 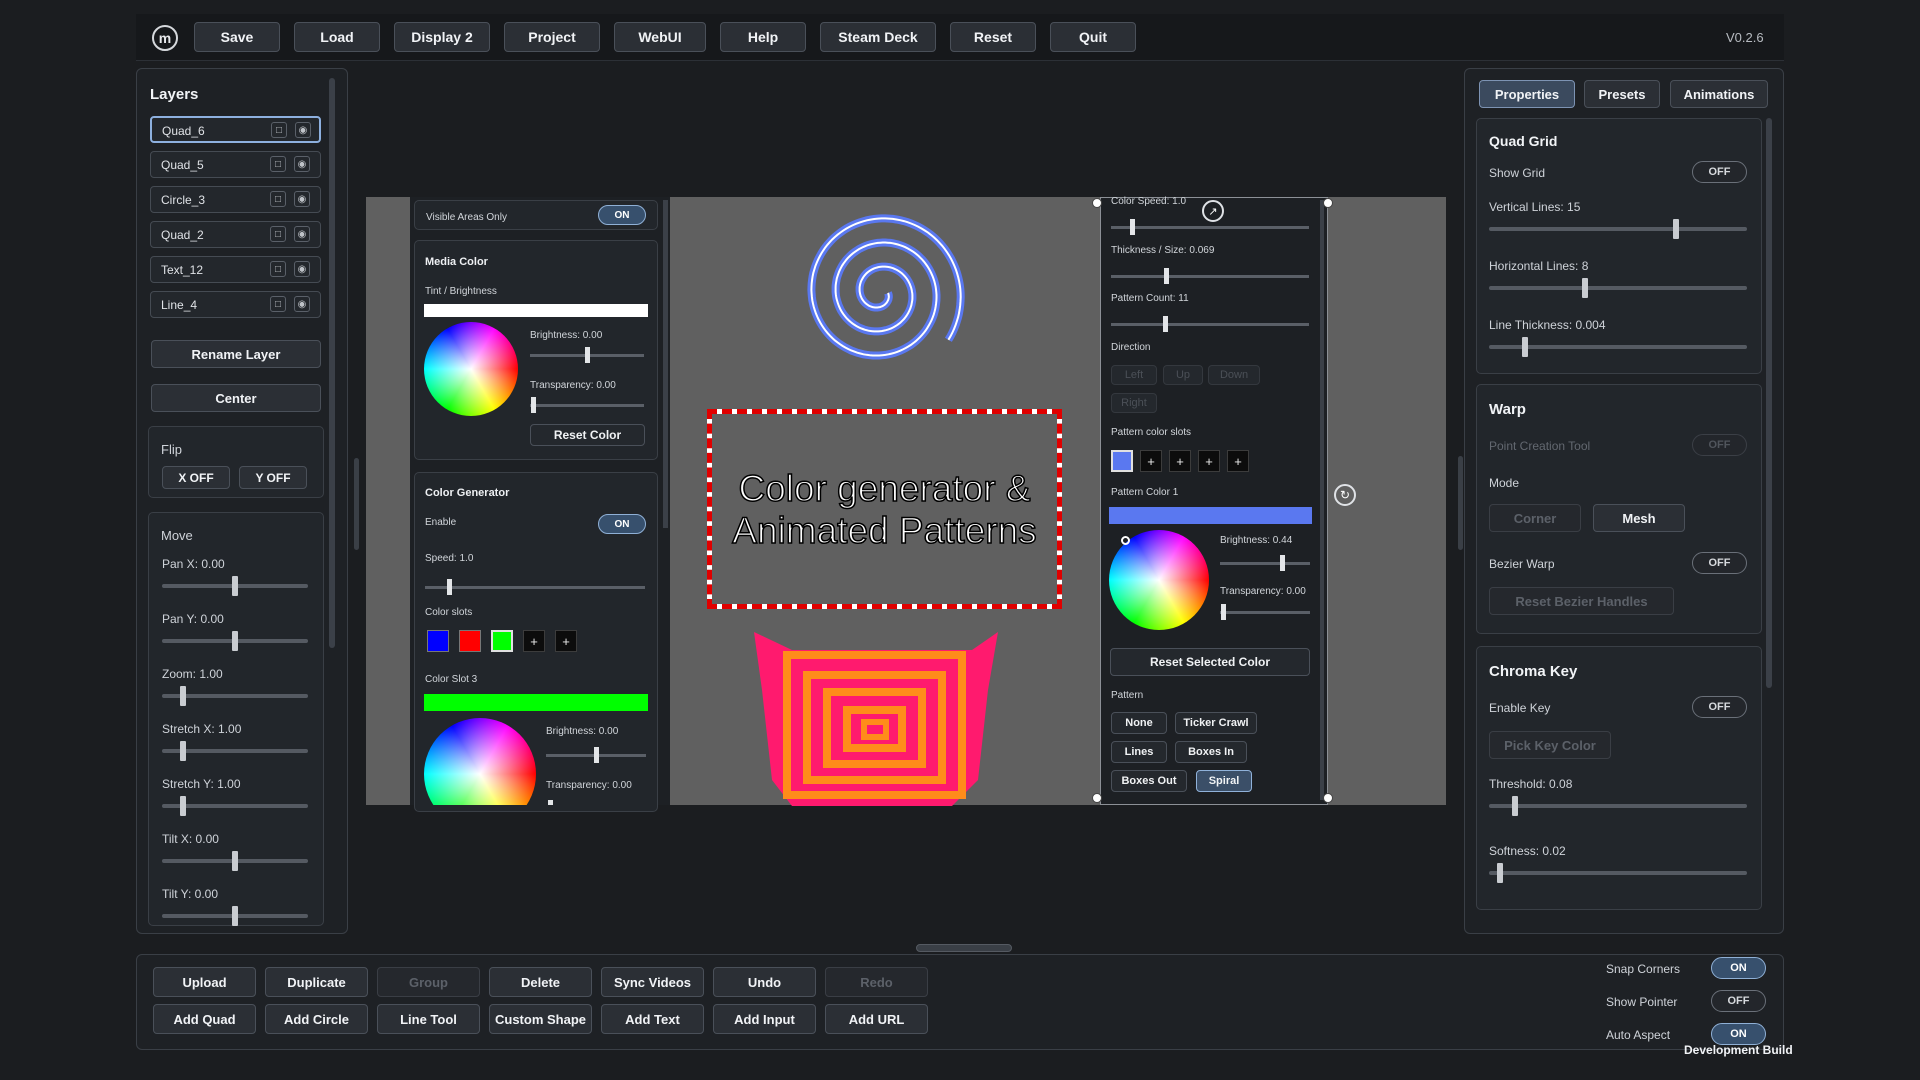 I want to click on pattern-boxes-out-button: Boxes Out, so click(x=1149, y=781).